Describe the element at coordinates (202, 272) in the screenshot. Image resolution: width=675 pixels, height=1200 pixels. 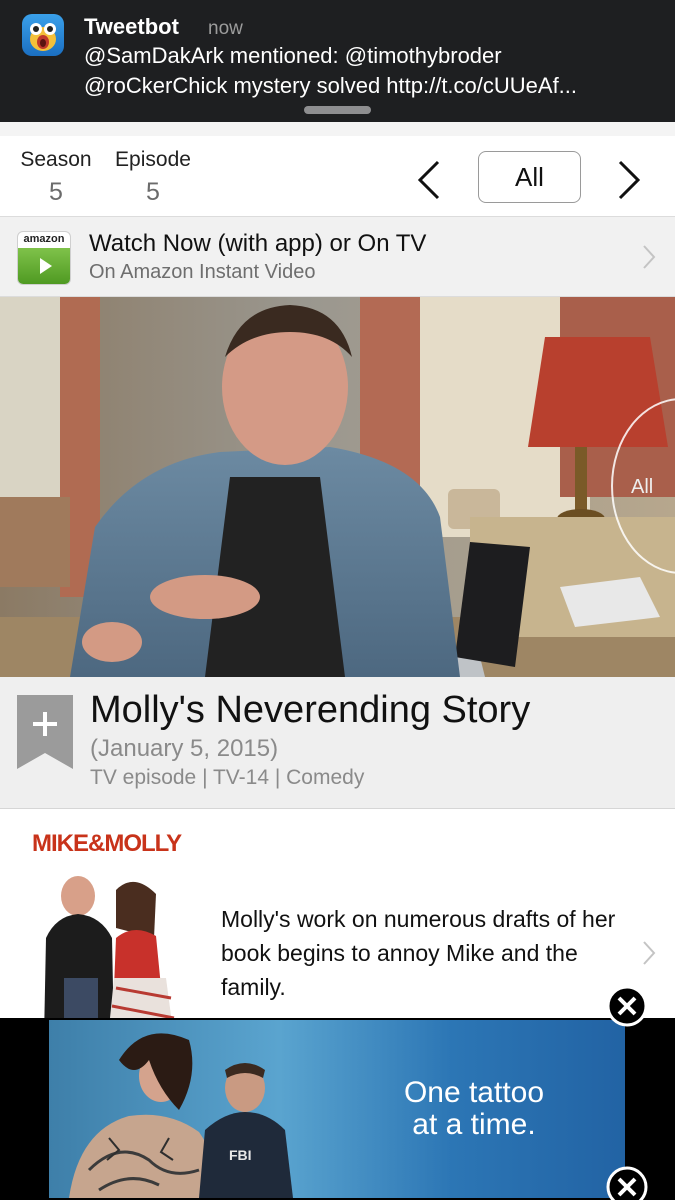
I see `watch-now-subtitle: On Amazon Instant Video` at that location.